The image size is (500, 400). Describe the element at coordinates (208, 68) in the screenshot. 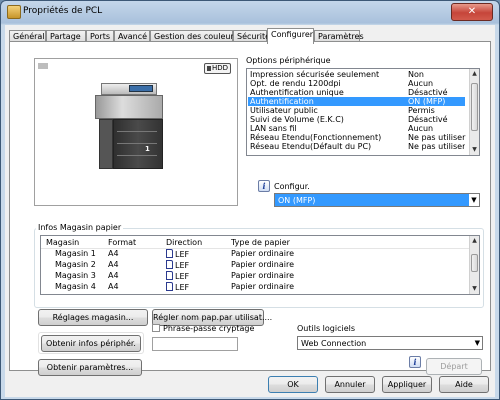

I see `hdd-icon` at that location.